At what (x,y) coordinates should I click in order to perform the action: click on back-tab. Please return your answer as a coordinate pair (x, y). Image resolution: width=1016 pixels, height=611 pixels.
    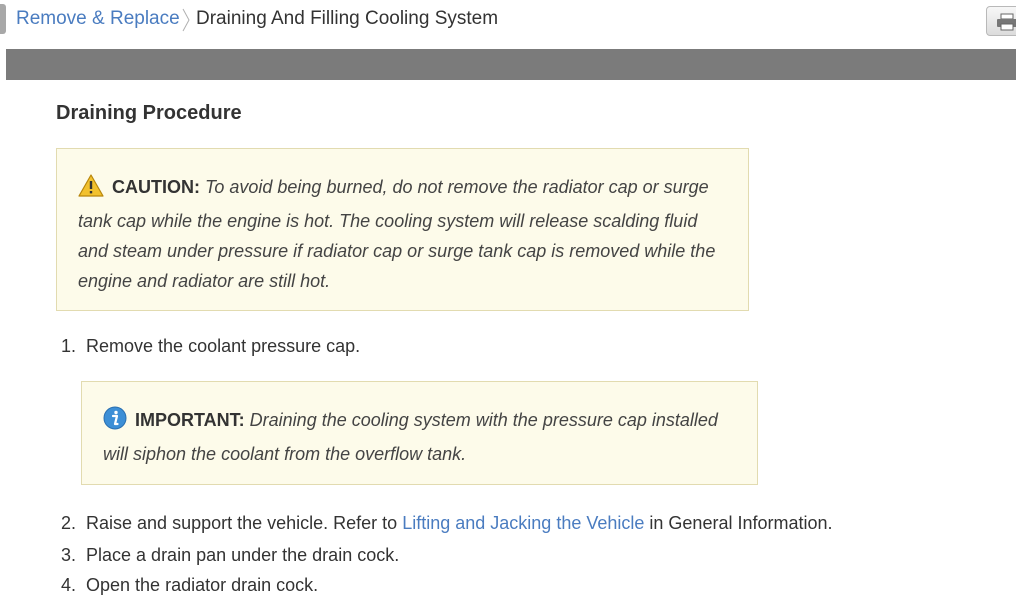
    Looking at the image, I should click on (3, 19).